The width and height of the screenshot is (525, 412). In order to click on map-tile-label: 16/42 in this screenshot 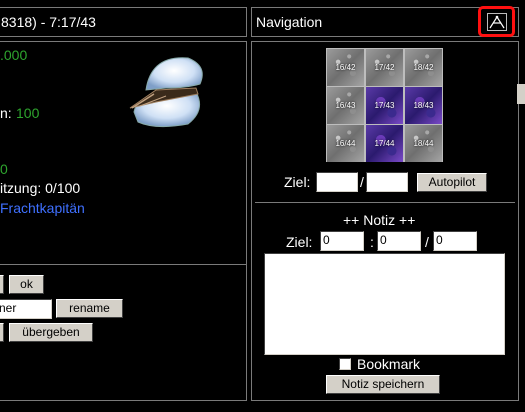, I will do `click(345, 67)`.